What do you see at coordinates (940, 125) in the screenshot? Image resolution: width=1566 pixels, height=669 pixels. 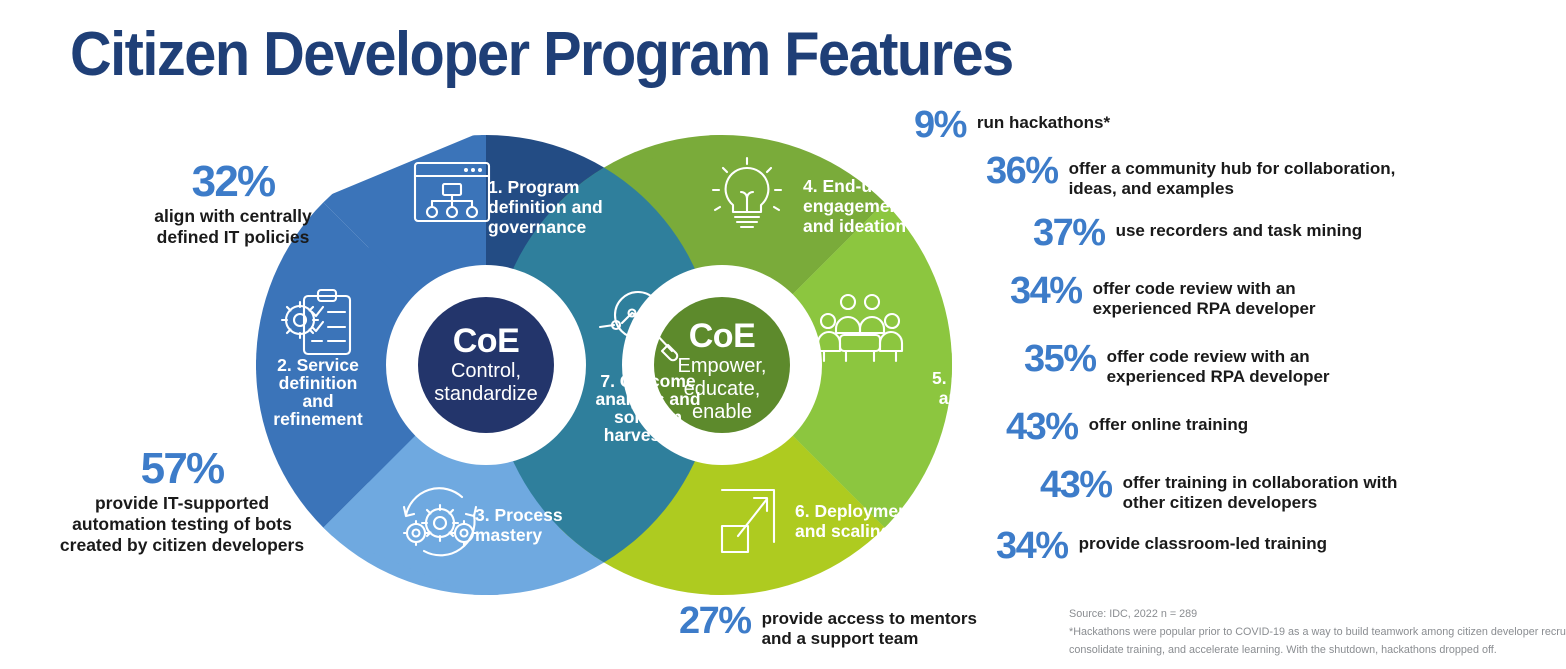 I see `stat-9-percent: 9%` at bounding box center [940, 125].